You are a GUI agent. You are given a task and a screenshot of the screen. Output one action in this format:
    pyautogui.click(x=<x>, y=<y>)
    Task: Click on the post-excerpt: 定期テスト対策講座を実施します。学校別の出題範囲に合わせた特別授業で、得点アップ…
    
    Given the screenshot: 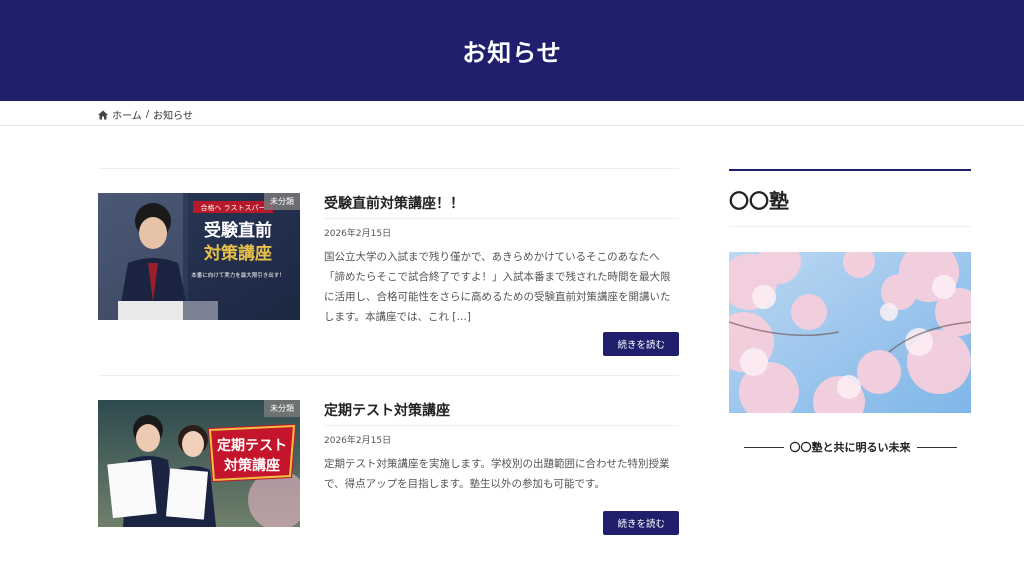 What is the action you would take?
    pyautogui.click(x=497, y=474)
    